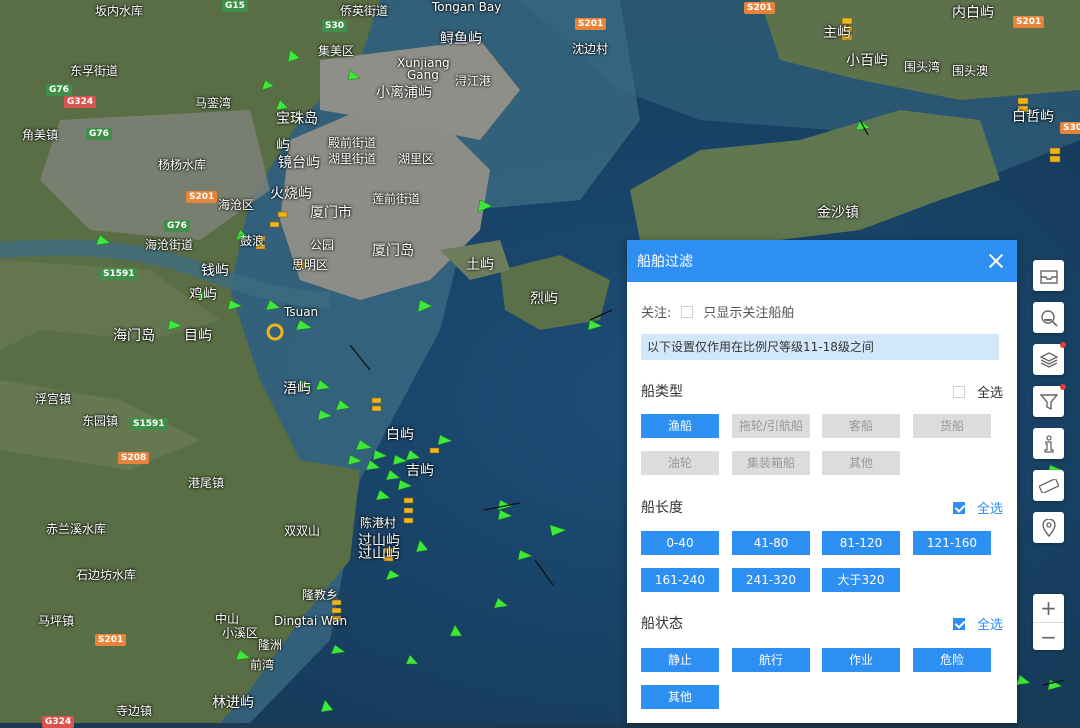 This screenshot has width=1080, height=728. Describe the element at coordinates (416, 159) in the screenshot. I see `map-place-label: 湖里区` at that location.